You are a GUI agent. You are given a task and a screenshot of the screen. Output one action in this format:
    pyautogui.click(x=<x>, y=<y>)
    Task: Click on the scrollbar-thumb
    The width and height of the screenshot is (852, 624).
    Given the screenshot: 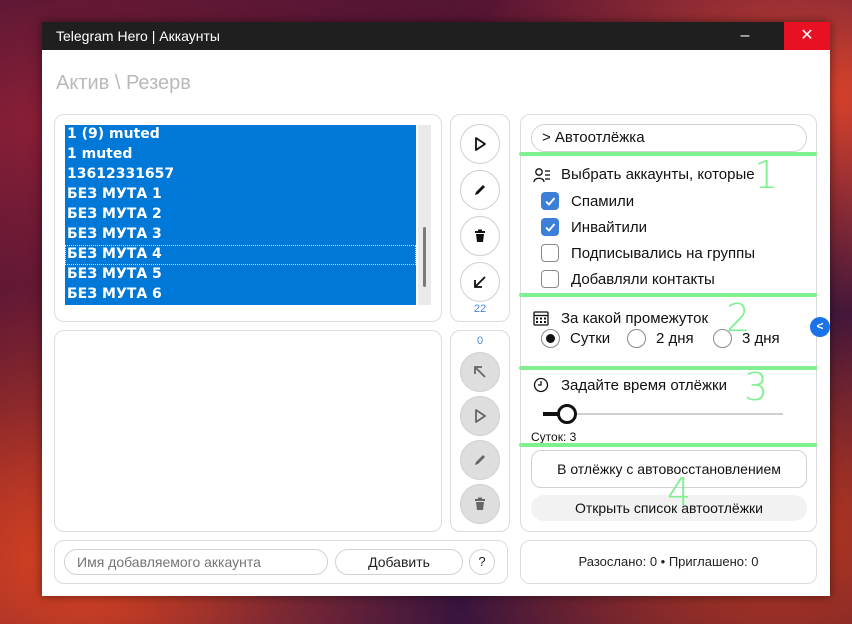 What is the action you would take?
    pyautogui.click(x=424, y=257)
    